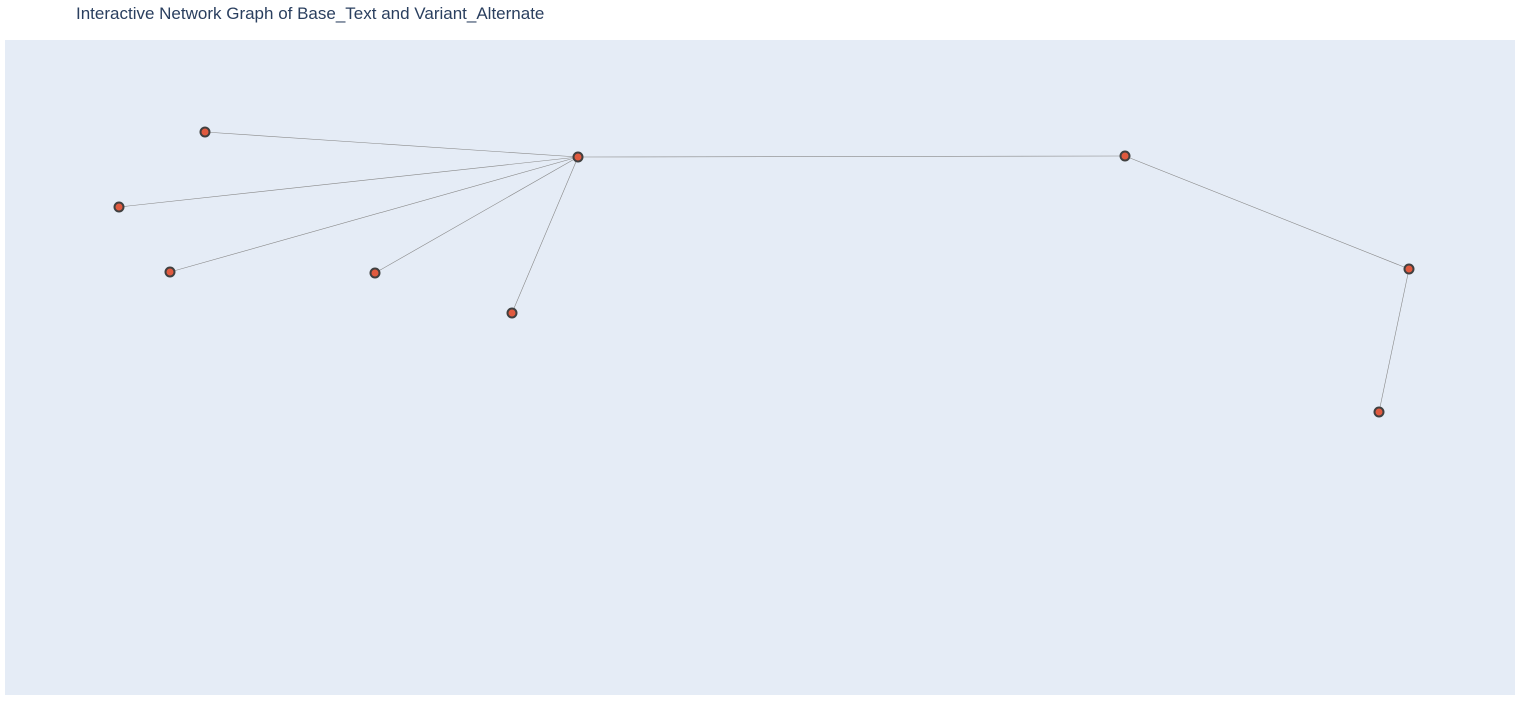 This screenshot has width=1520, height=715. What do you see at coordinates (119, 207) in the screenshot?
I see `graph-node-n2` at bounding box center [119, 207].